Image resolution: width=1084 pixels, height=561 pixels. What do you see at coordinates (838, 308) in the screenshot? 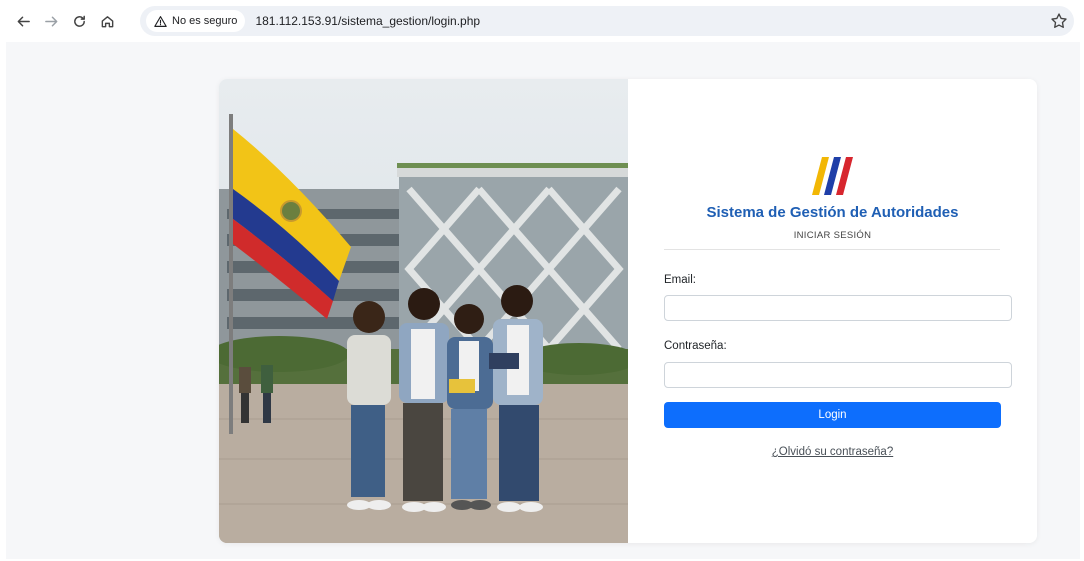
I see `email-field` at bounding box center [838, 308].